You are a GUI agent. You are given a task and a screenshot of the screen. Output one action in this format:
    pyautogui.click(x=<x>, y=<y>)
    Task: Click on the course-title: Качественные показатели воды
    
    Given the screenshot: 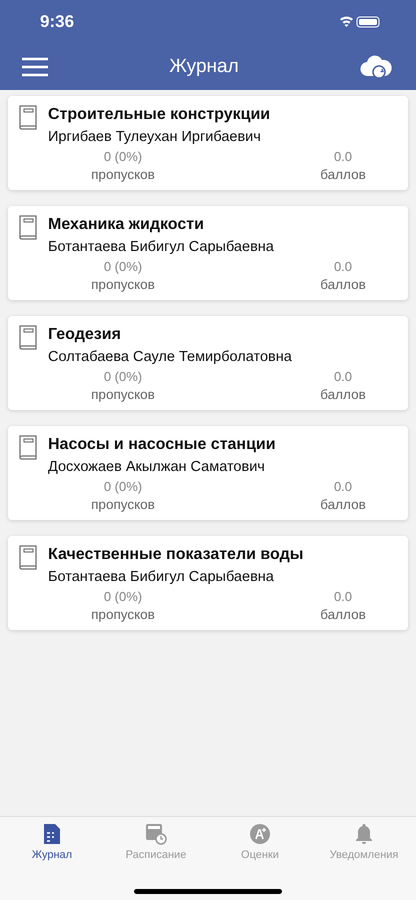 What is the action you would take?
    pyautogui.click(x=176, y=555)
    